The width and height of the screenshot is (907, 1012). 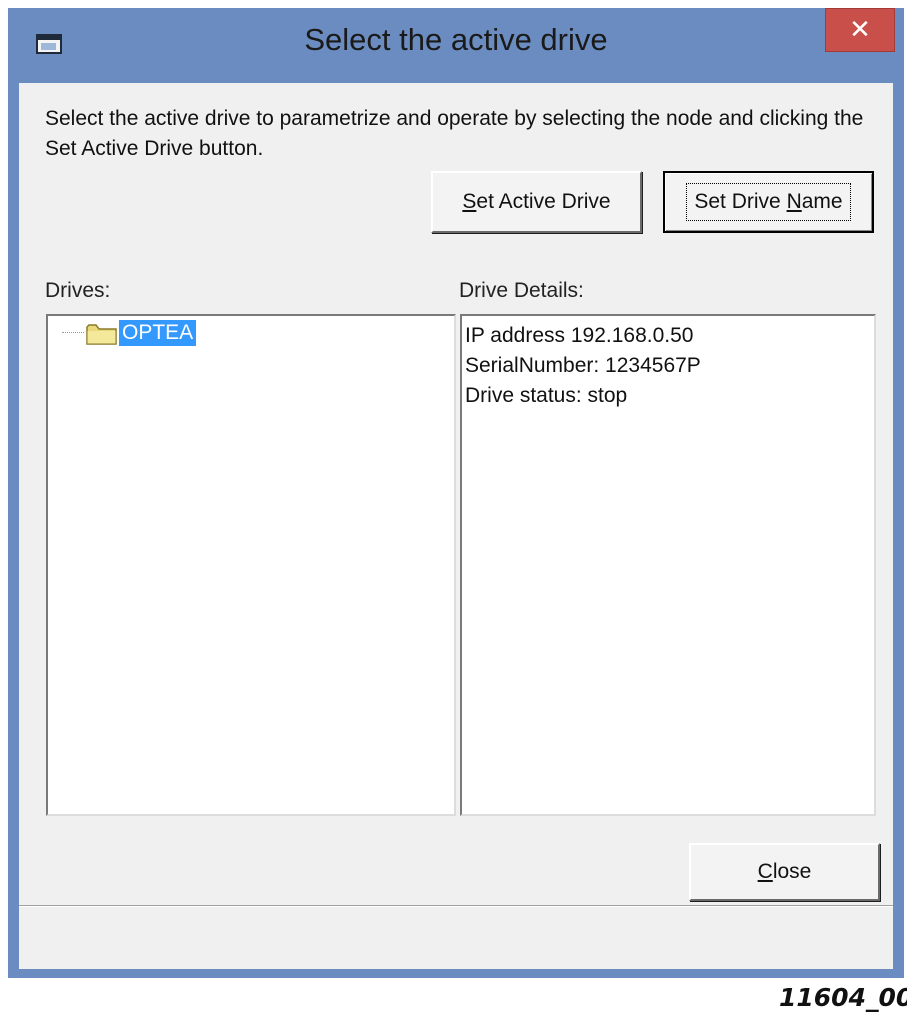 I want to click on detail-drive-status: Drive status: stop, so click(x=546, y=395).